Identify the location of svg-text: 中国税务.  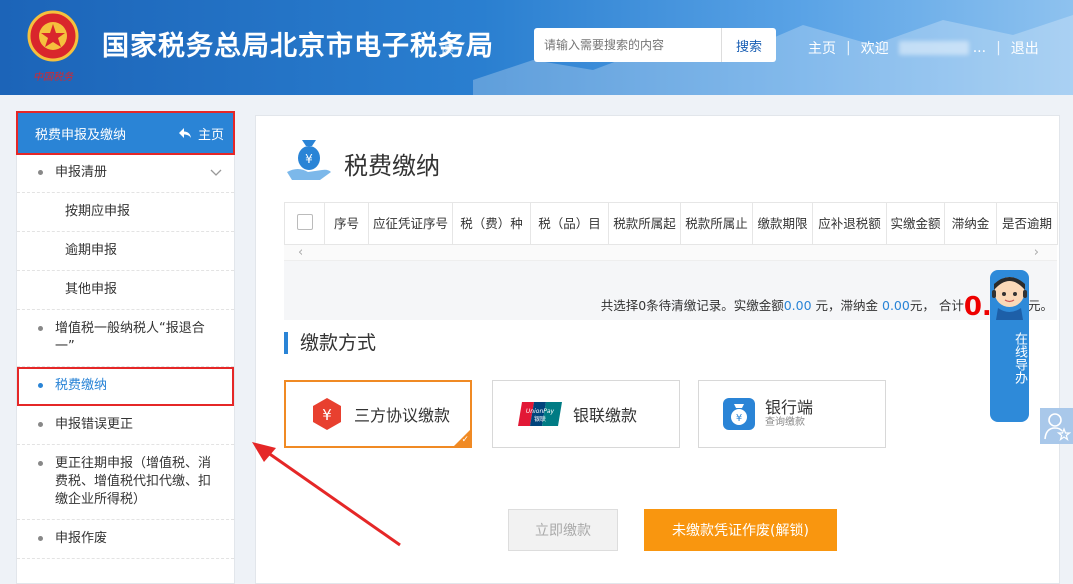
(53, 77).